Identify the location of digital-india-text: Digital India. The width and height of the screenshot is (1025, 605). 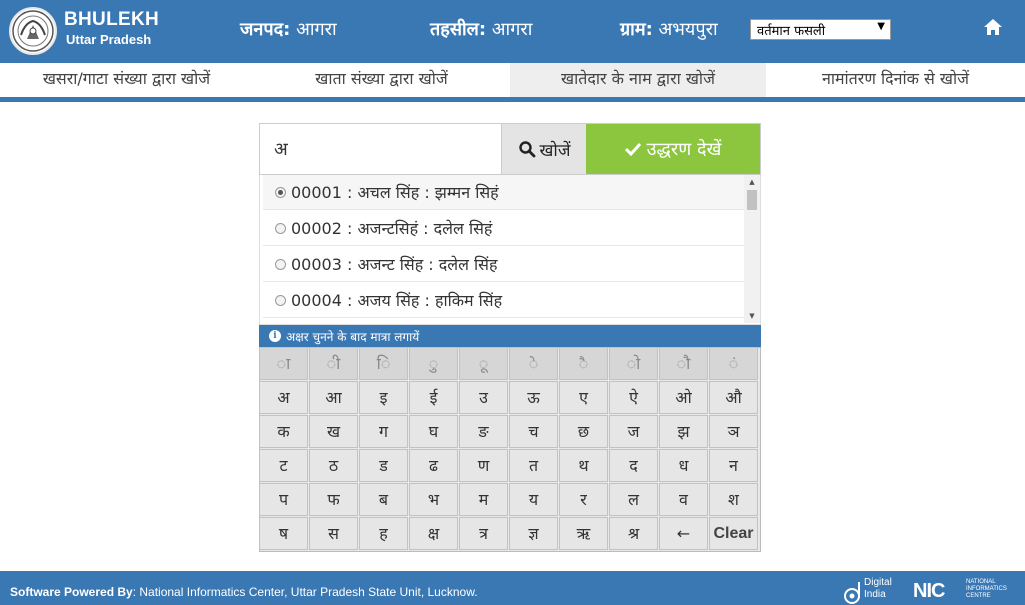
(878, 589).